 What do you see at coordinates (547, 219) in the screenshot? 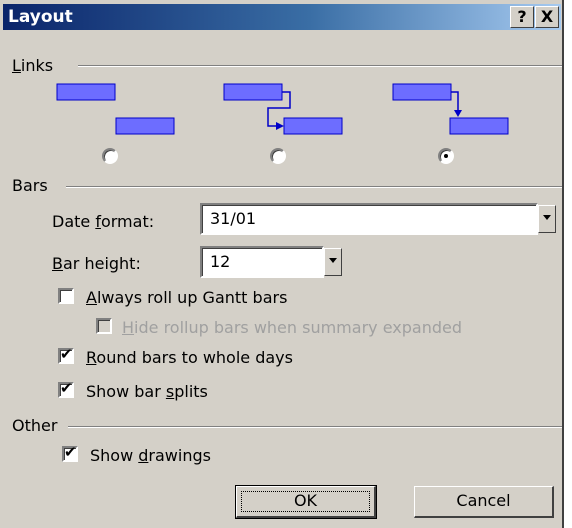
I see `date-format-dropdown-button` at bounding box center [547, 219].